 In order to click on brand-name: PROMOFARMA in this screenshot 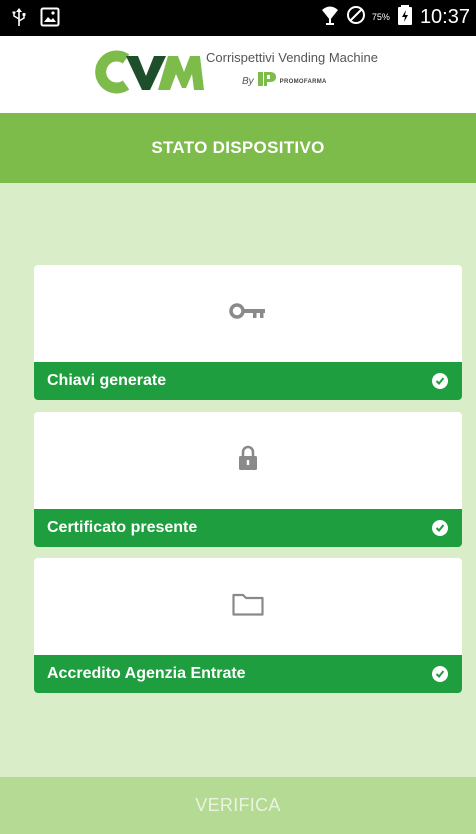, I will do `click(303, 81)`.